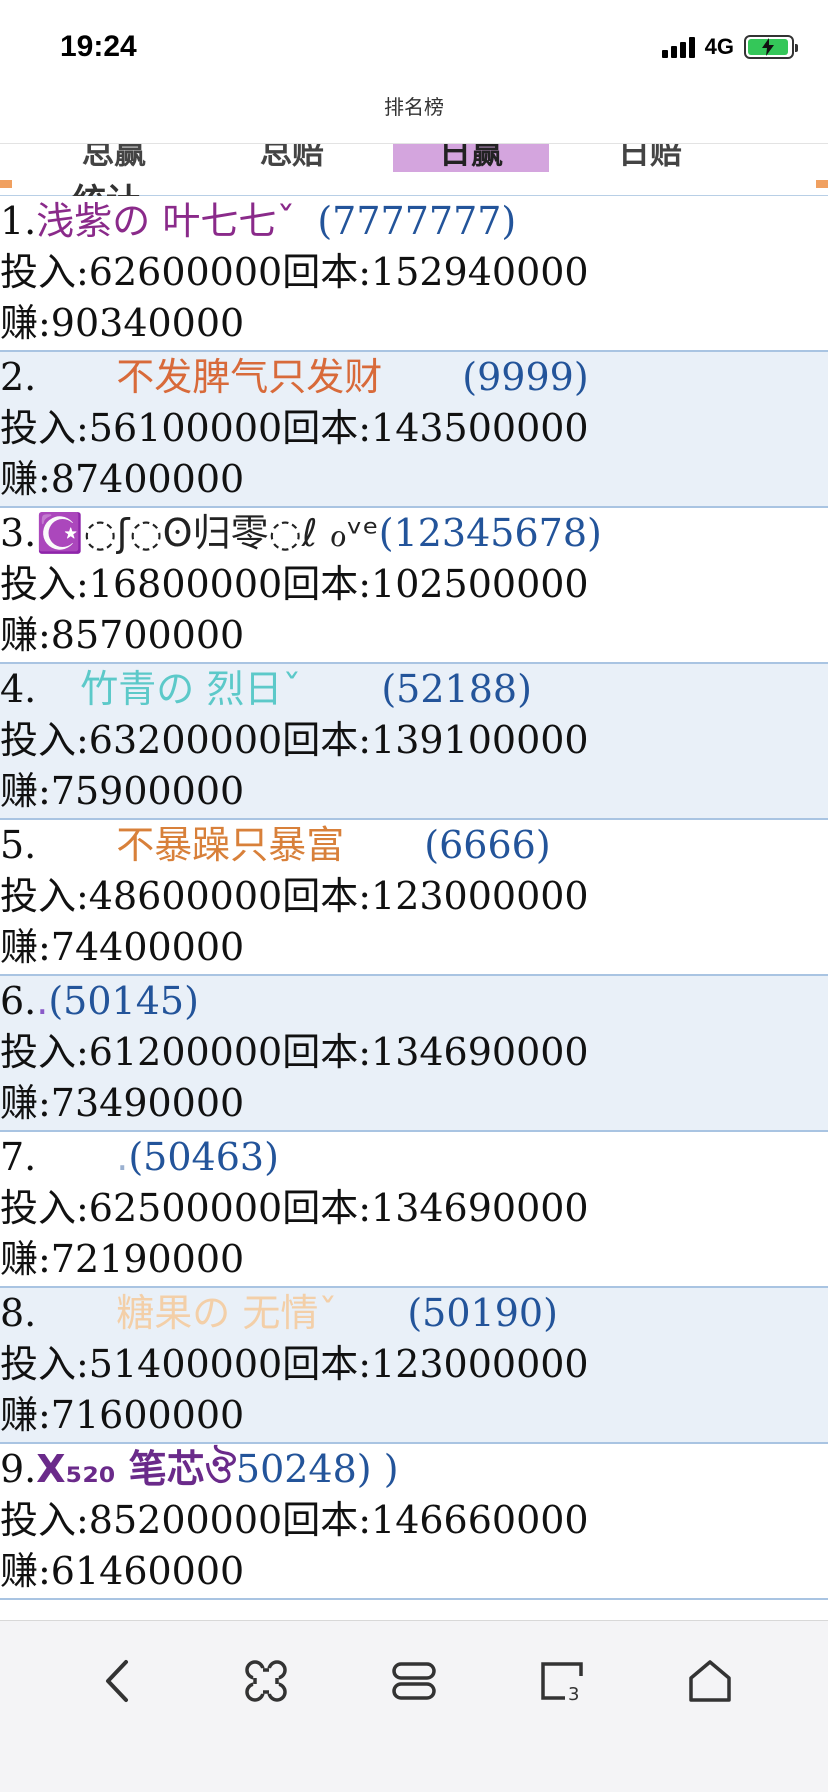 Image resolution: width=828 pixels, height=1792 pixels. Describe the element at coordinates (122, 479) in the screenshot. I see `earnings: 赚:87400000` at that location.